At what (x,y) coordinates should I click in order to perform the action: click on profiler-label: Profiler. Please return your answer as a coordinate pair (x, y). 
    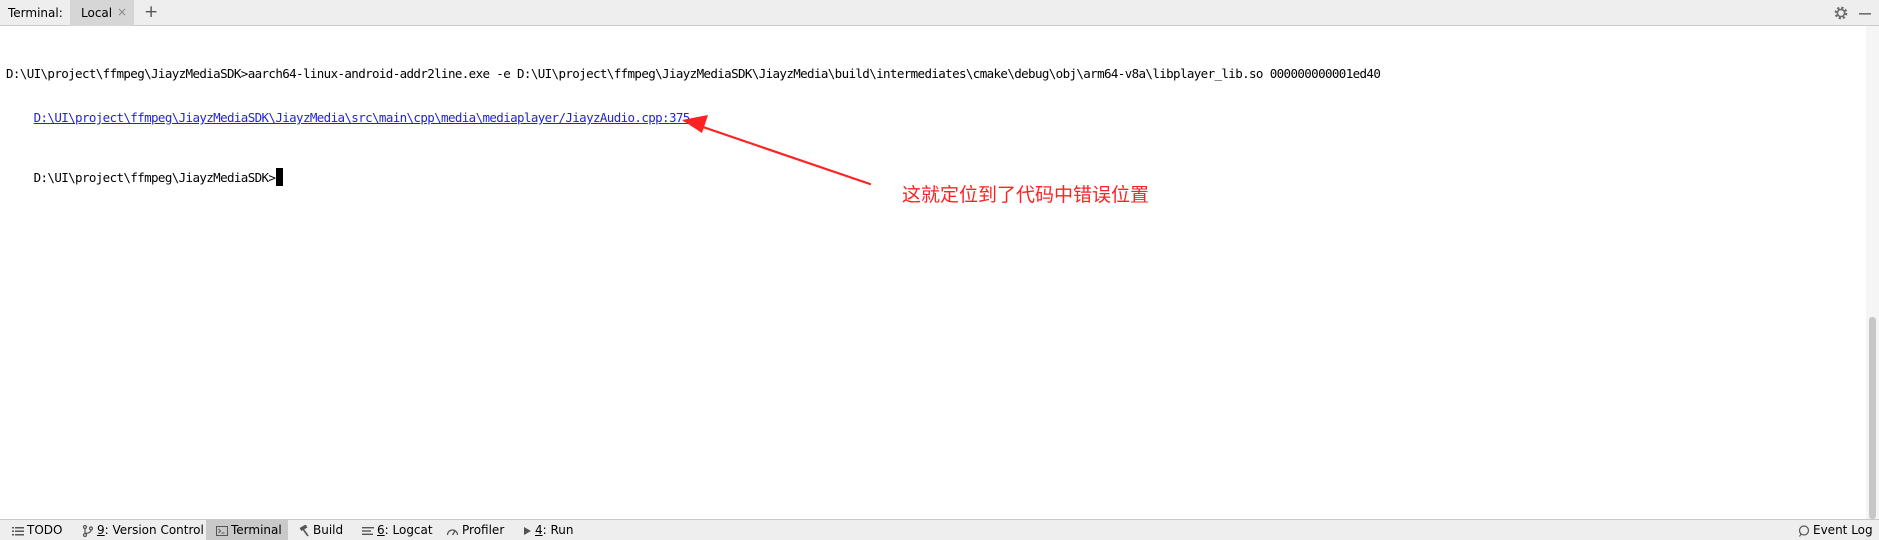
    Looking at the image, I should click on (483, 530).